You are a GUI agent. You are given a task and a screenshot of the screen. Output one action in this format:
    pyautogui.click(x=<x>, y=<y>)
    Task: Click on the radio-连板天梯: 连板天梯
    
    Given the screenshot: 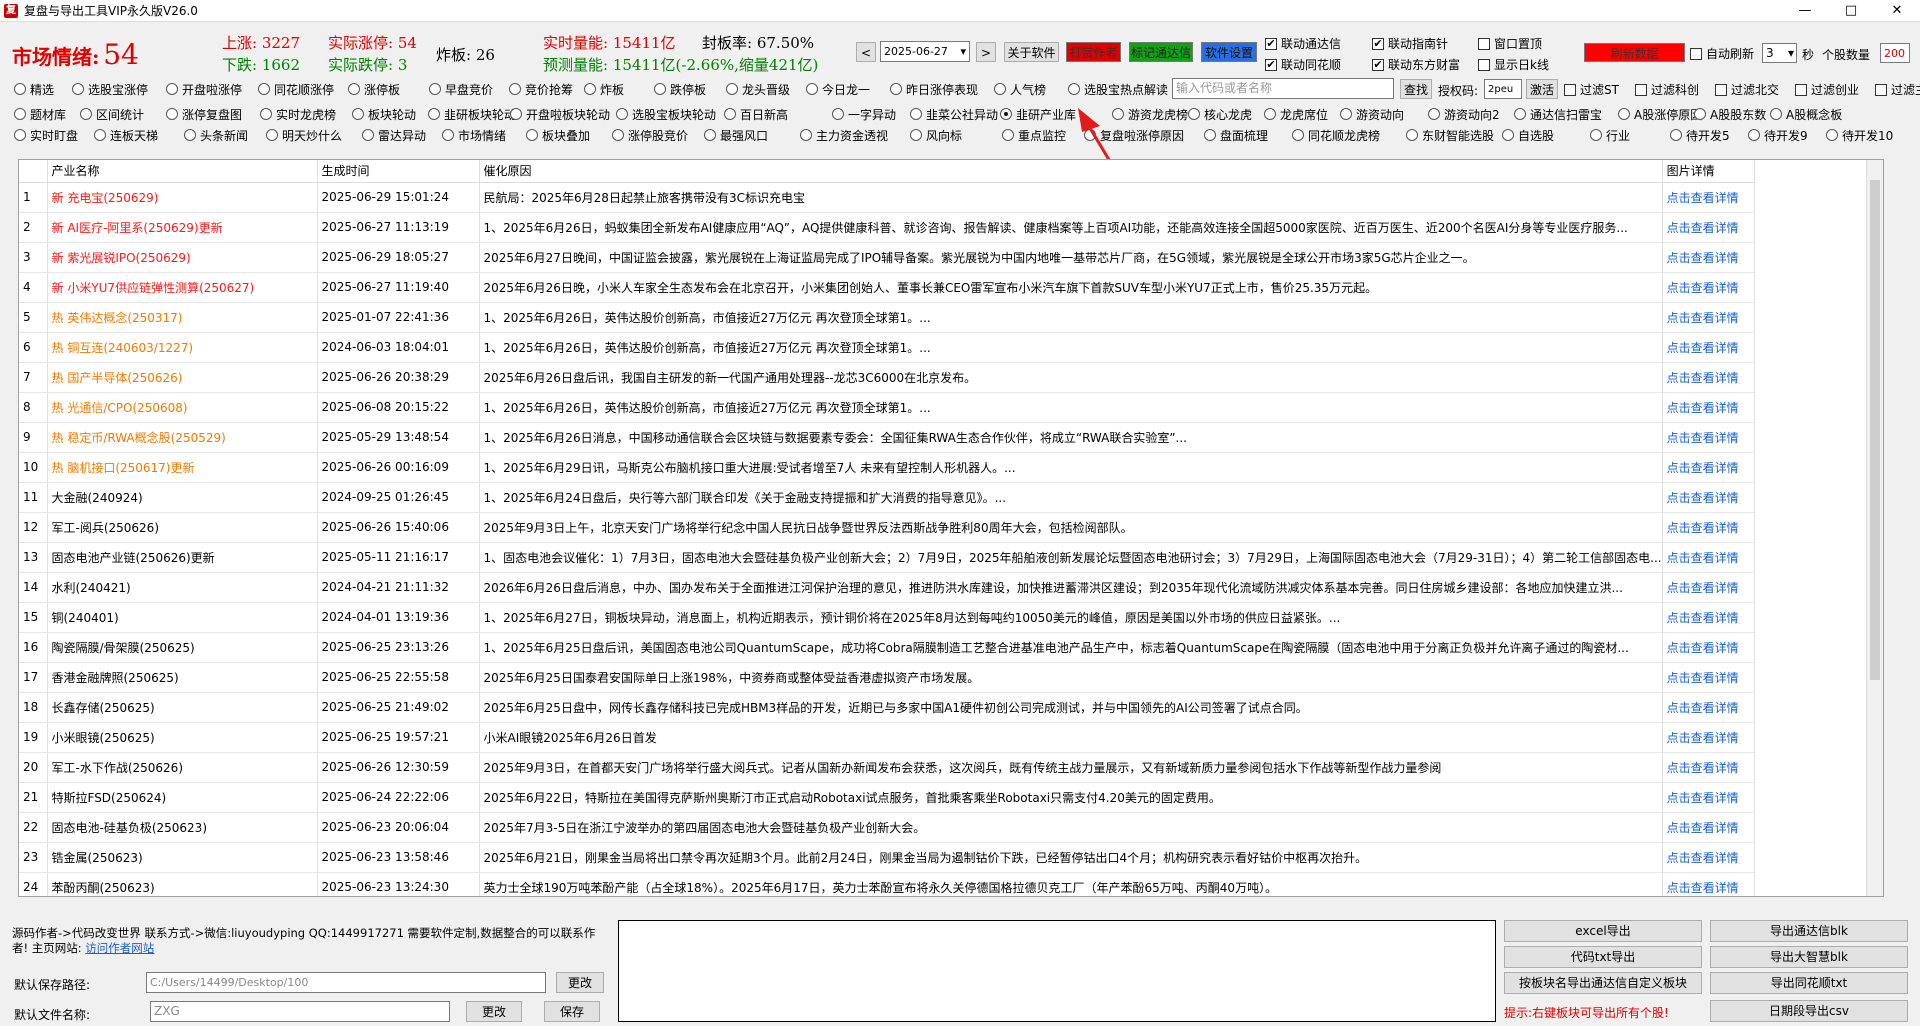 What is the action you would take?
    pyautogui.click(x=126, y=135)
    